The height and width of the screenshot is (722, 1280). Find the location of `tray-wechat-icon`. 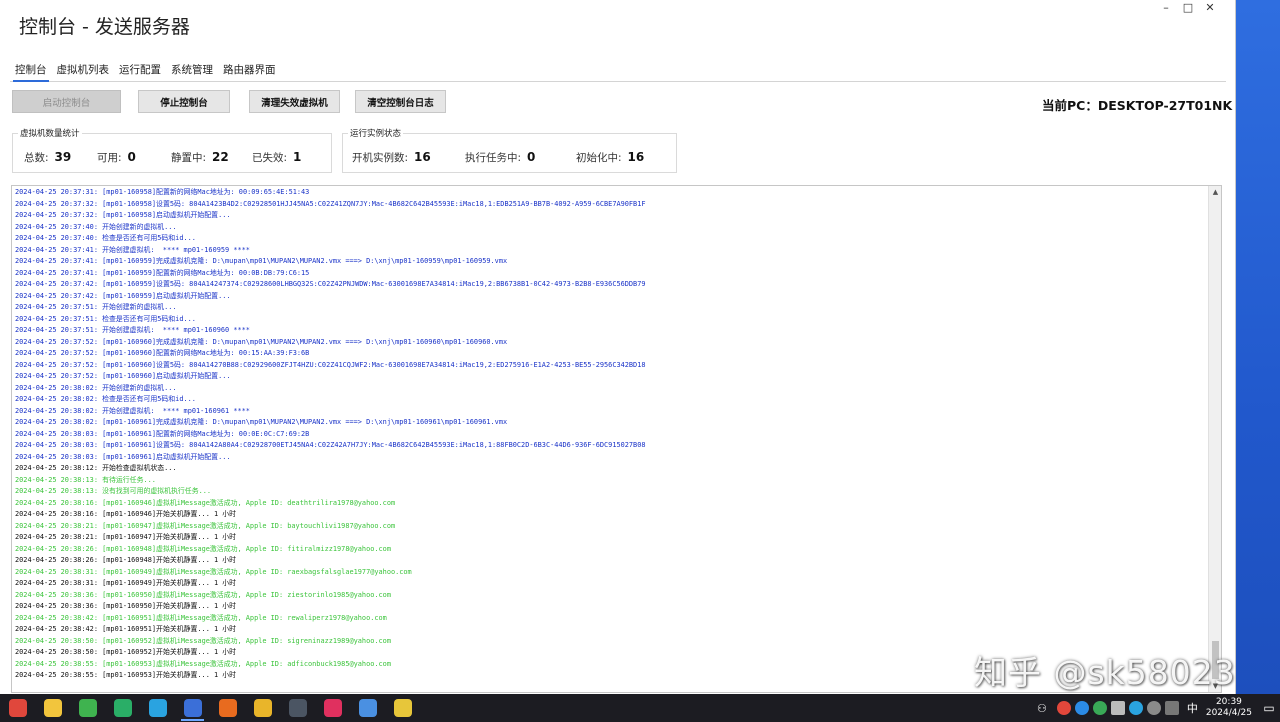

tray-wechat-icon is located at coordinates (1099, 708).